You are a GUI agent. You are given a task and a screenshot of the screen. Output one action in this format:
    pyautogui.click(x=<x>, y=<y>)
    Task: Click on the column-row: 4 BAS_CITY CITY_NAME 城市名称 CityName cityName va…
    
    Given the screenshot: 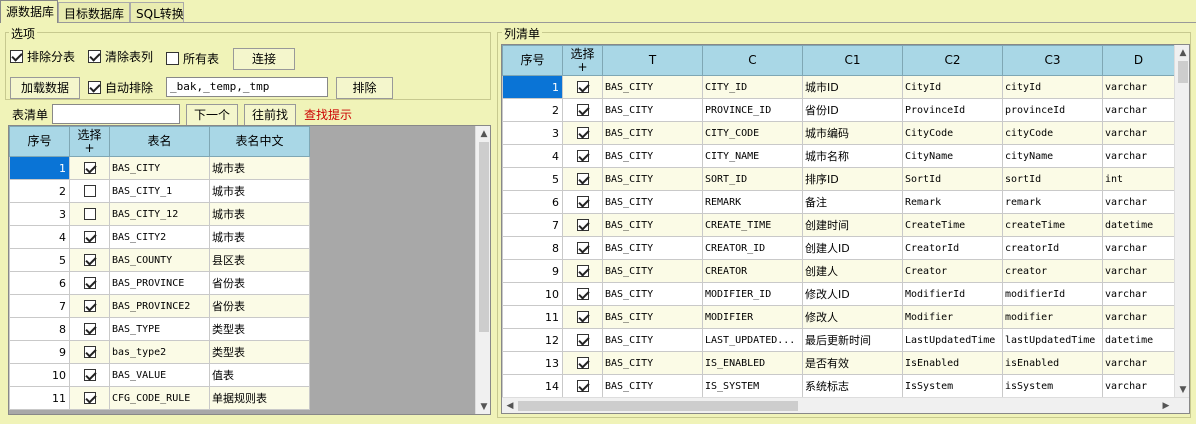 What is the action you would take?
    pyautogui.click(x=838, y=156)
    